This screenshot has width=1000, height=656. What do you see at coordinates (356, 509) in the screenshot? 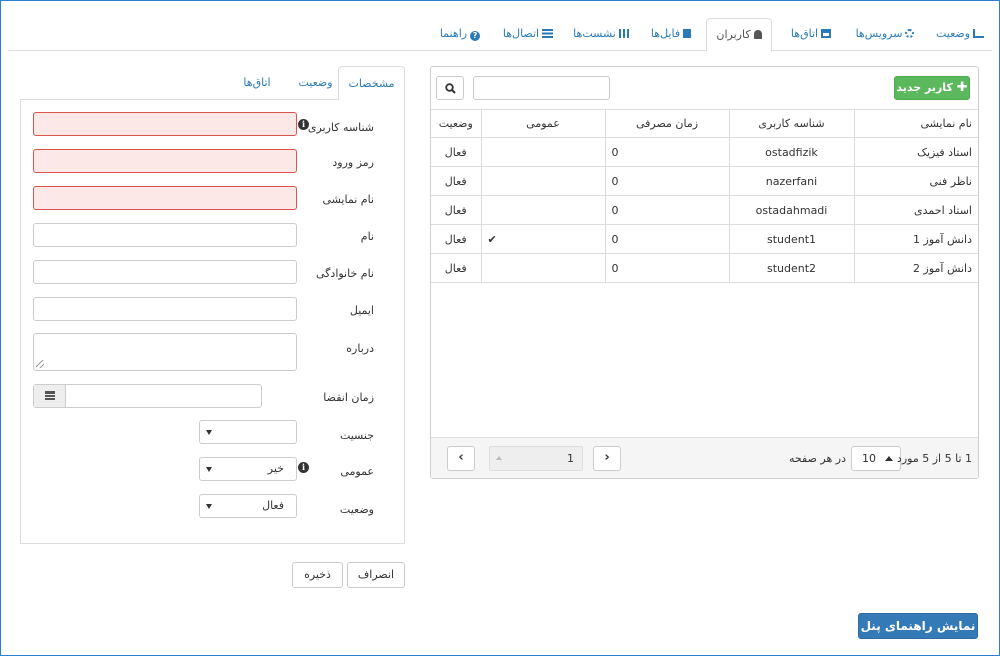
I see `status-label: وضعیت` at bounding box center [356, 509].